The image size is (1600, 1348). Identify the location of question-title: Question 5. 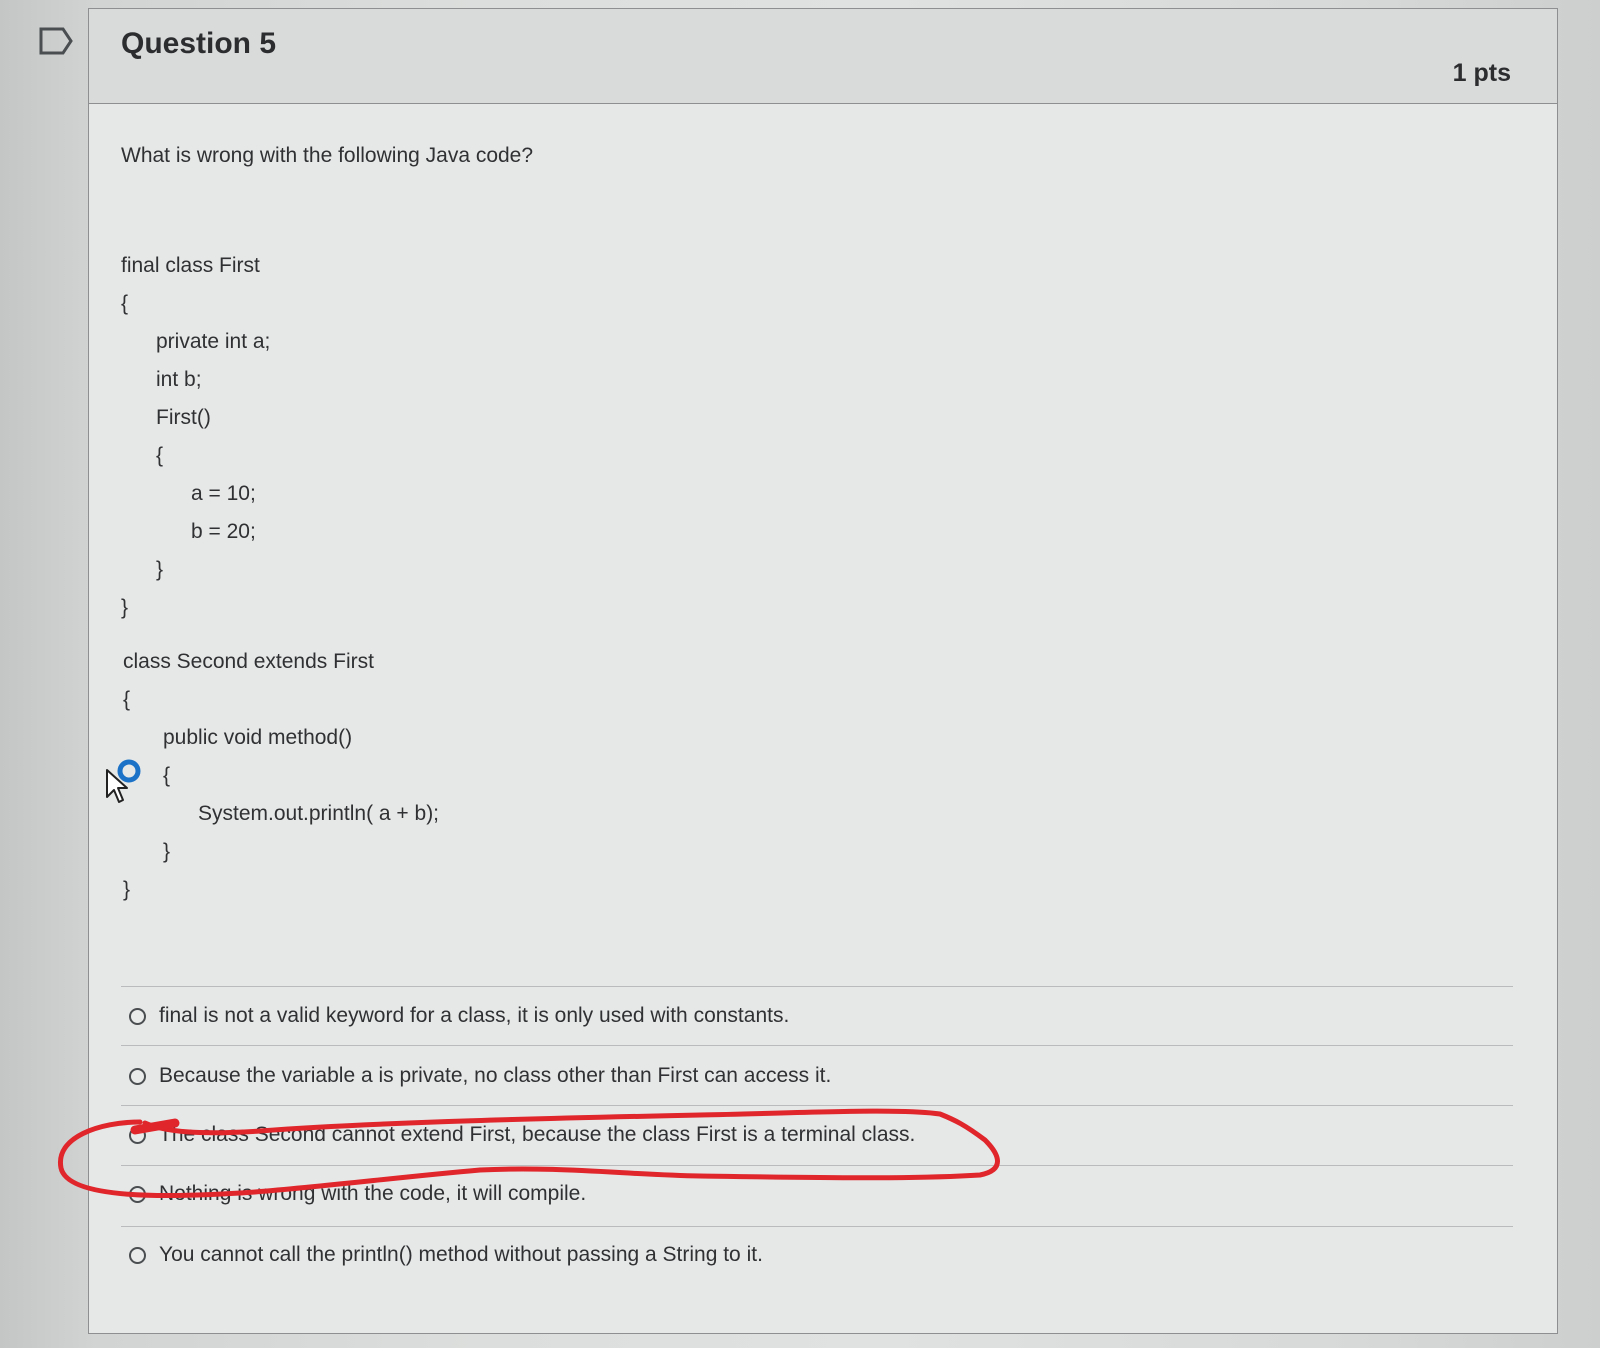
(199, 43).